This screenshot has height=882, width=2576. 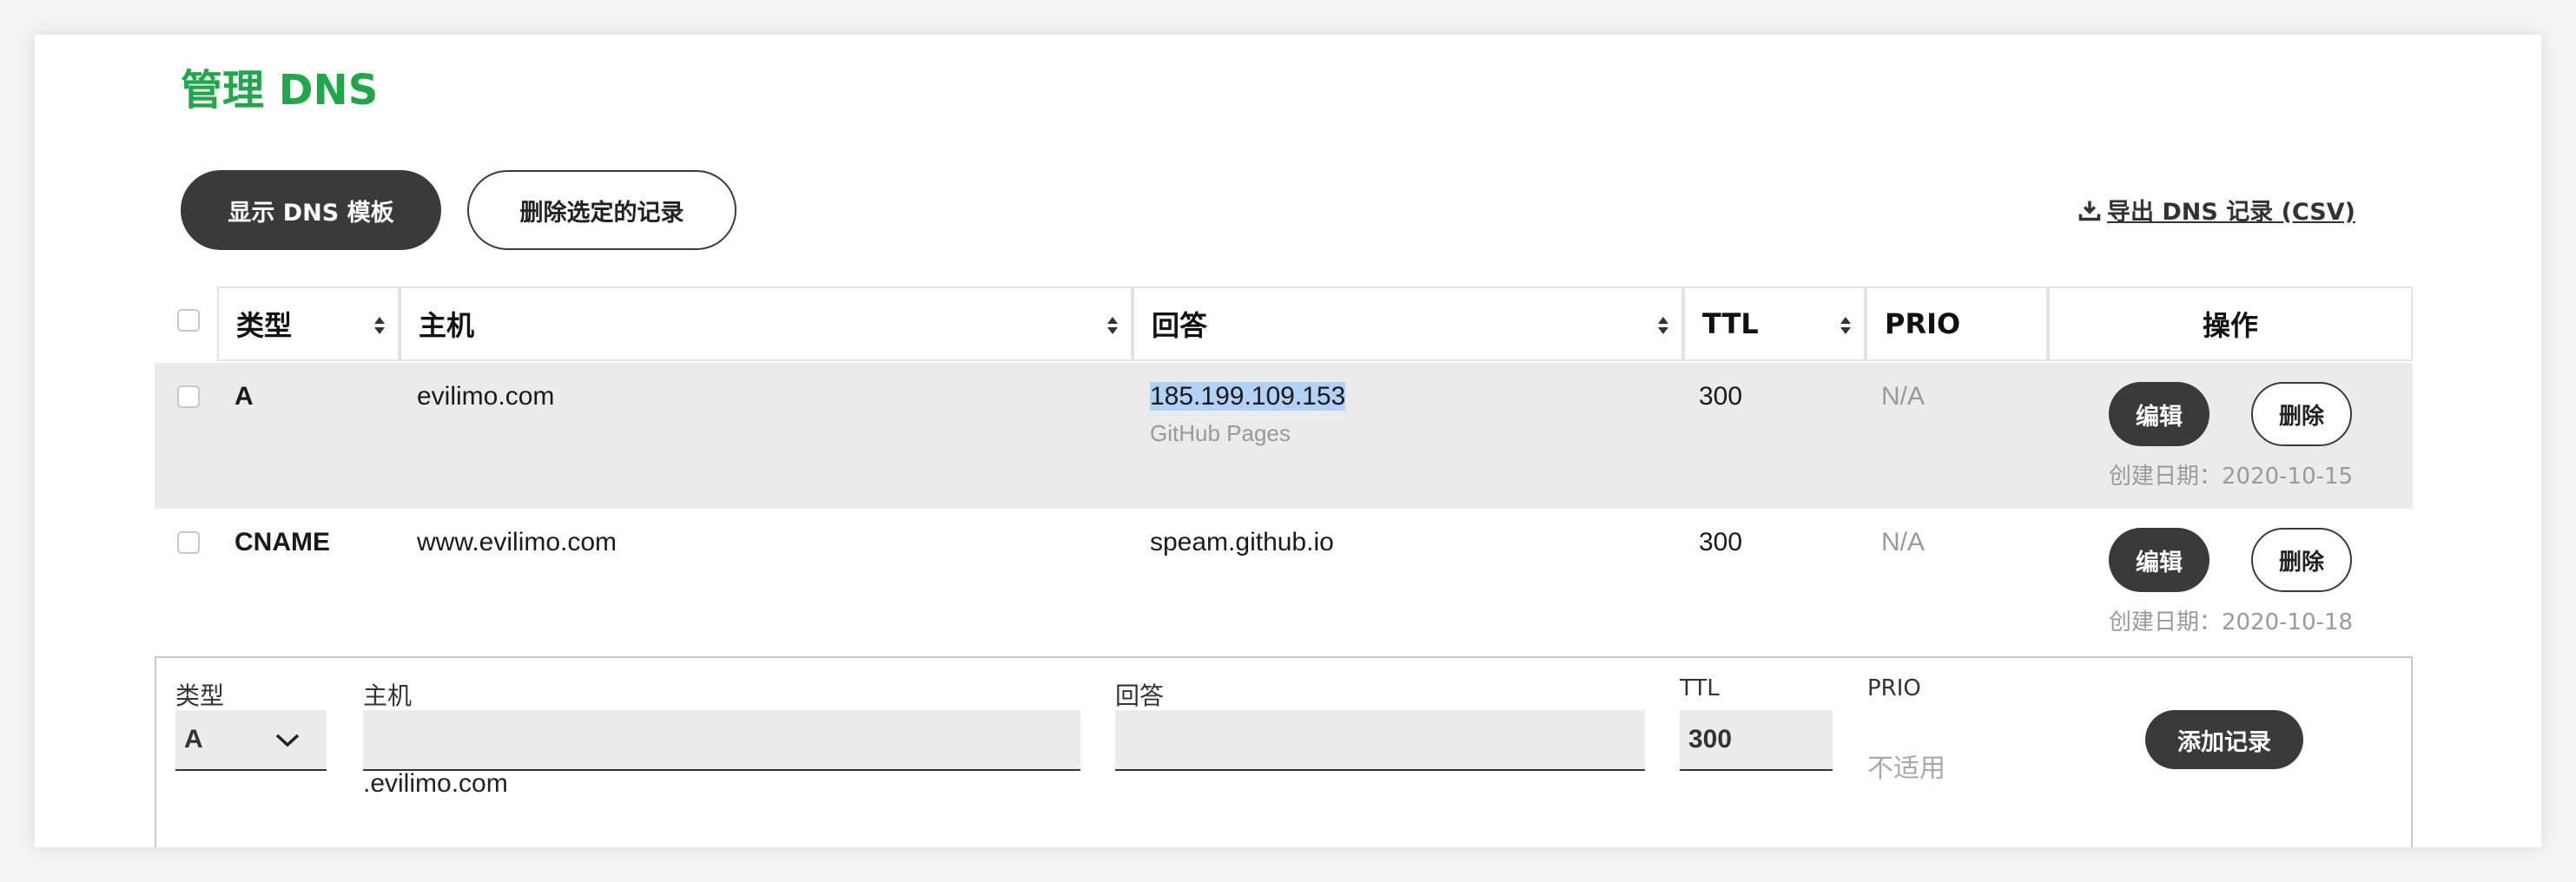 I want to click on column-header-prio: PRIO, so click(x=1957, y=323).